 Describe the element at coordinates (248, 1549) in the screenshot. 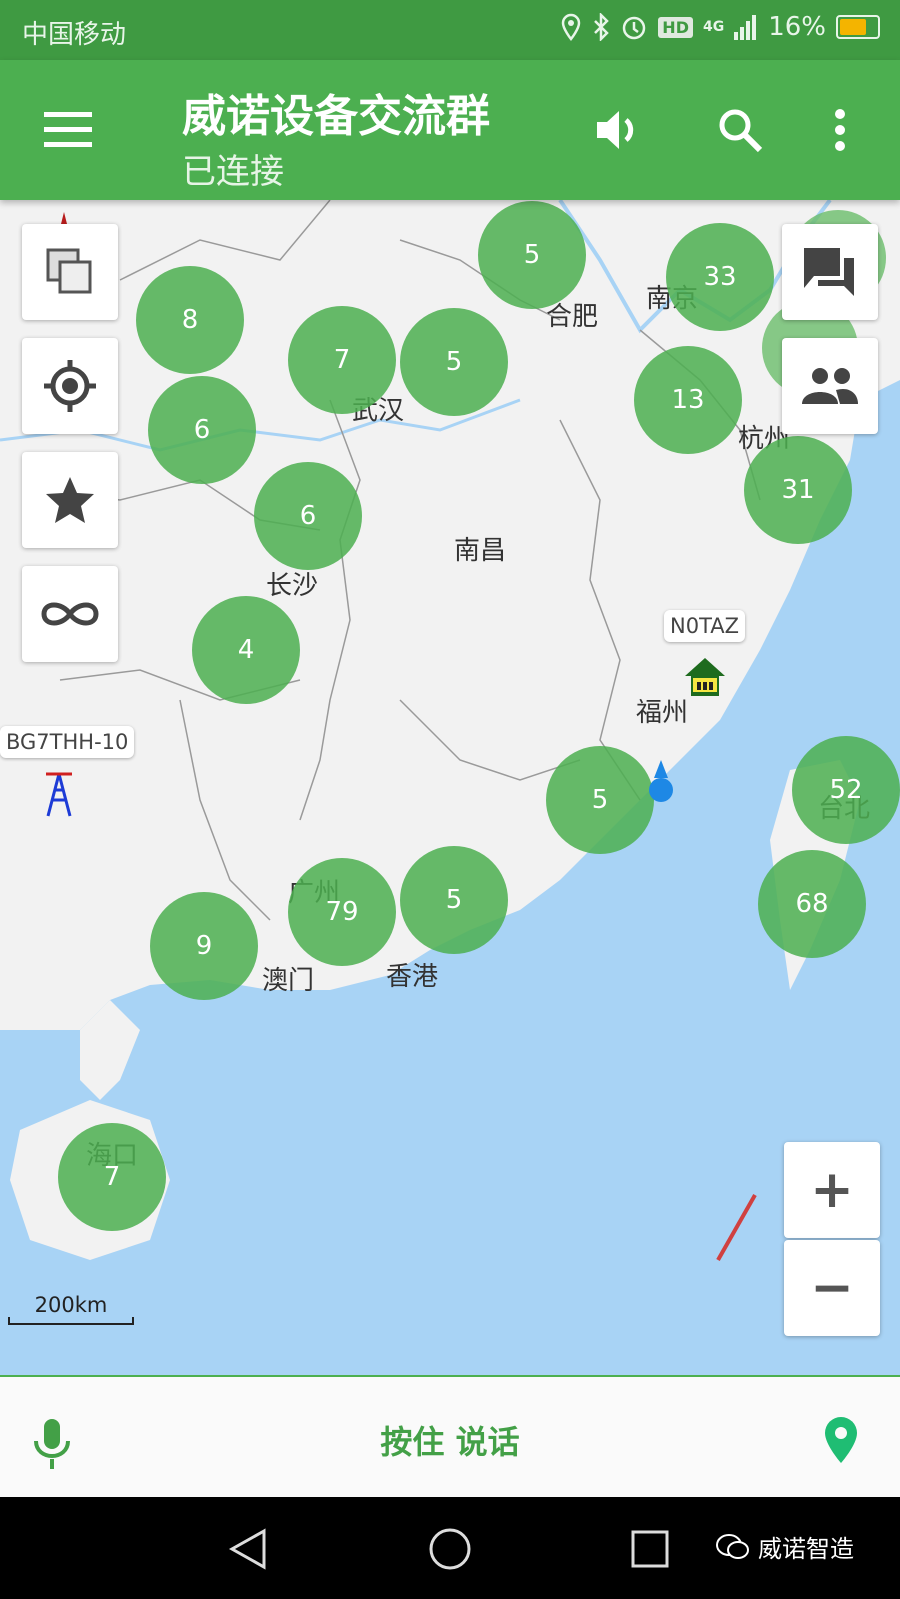

I see `back-icon` at that location.